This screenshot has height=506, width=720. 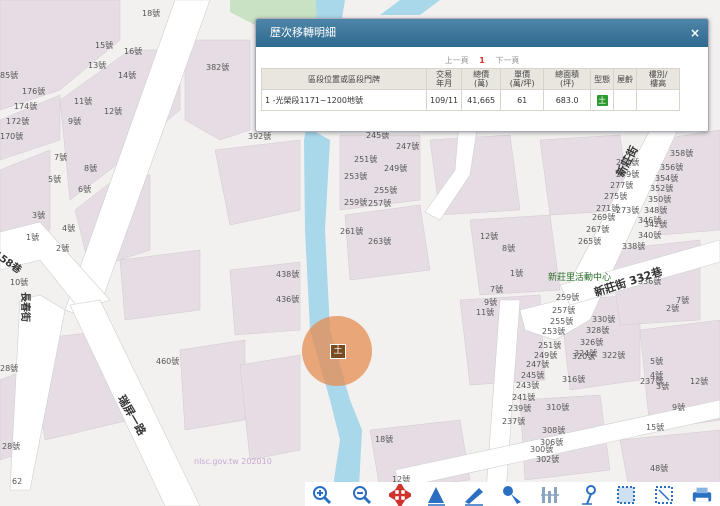 I want to click on address-label: 358號, so click(x=682, y=153).